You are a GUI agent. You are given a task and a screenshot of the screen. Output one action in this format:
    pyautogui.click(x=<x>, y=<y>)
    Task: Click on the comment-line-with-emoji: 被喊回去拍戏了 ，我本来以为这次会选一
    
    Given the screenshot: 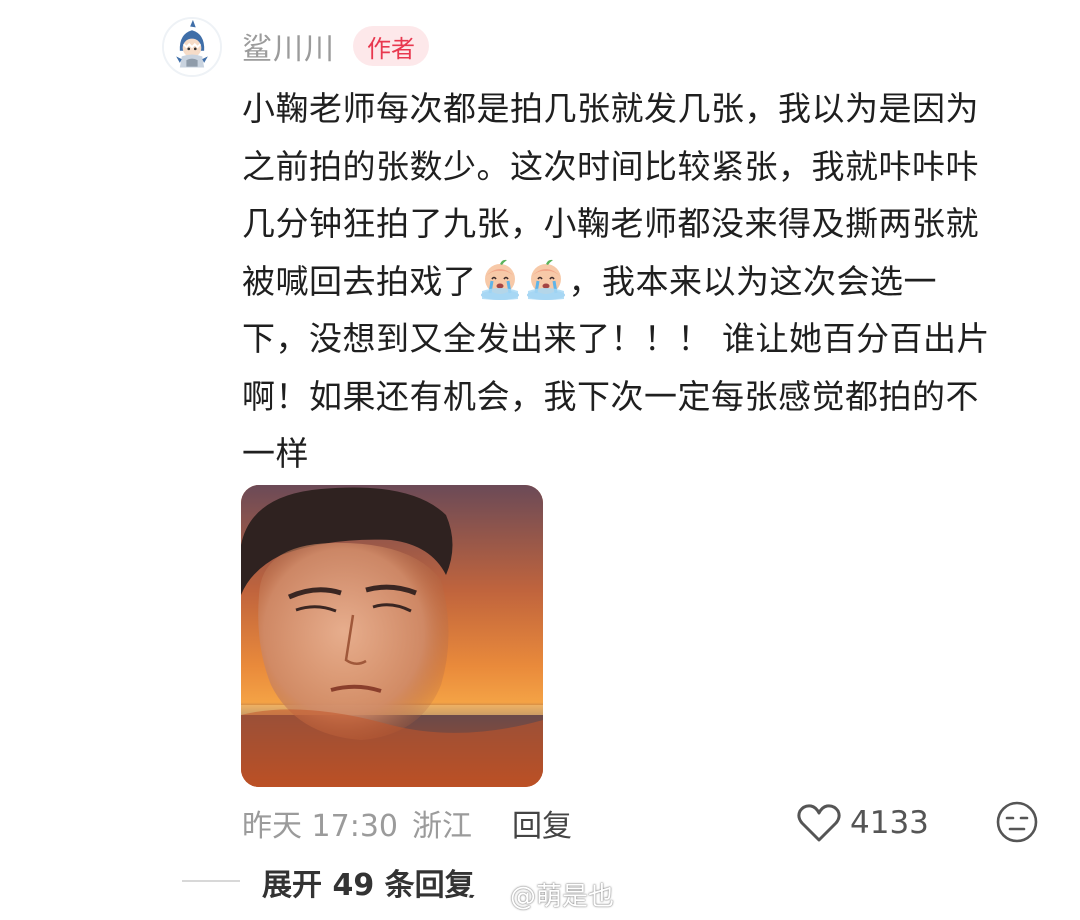 What is the action you would take?
    pyautogui.click(x=642, y=282)
    